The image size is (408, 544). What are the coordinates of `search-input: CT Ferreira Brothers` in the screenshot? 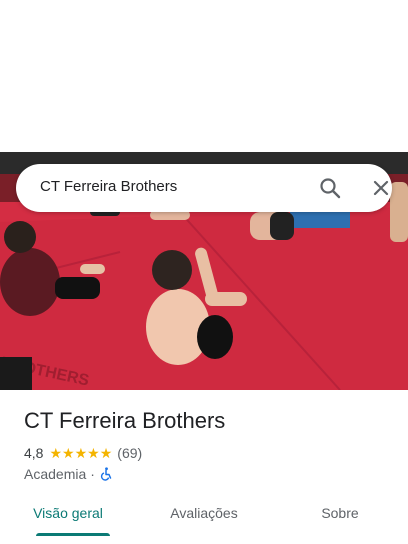 It's located at (108, 186).